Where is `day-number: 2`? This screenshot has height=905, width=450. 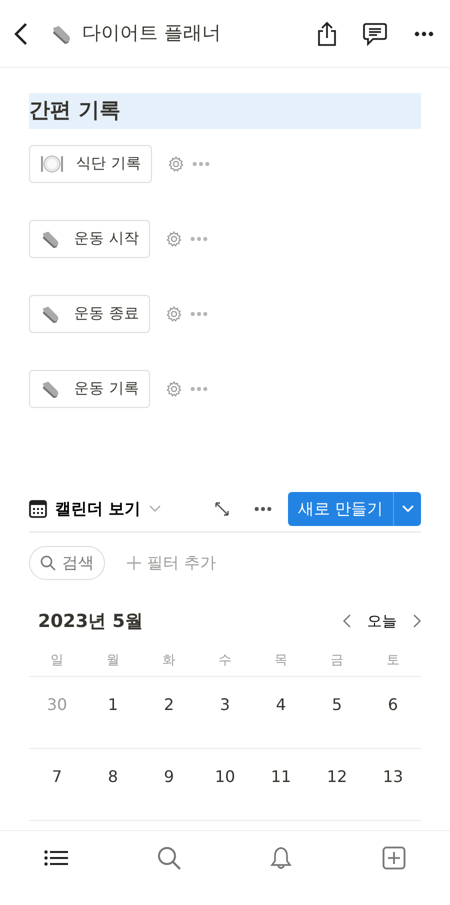
day-number: 2 is located at coordinates (169, 705).